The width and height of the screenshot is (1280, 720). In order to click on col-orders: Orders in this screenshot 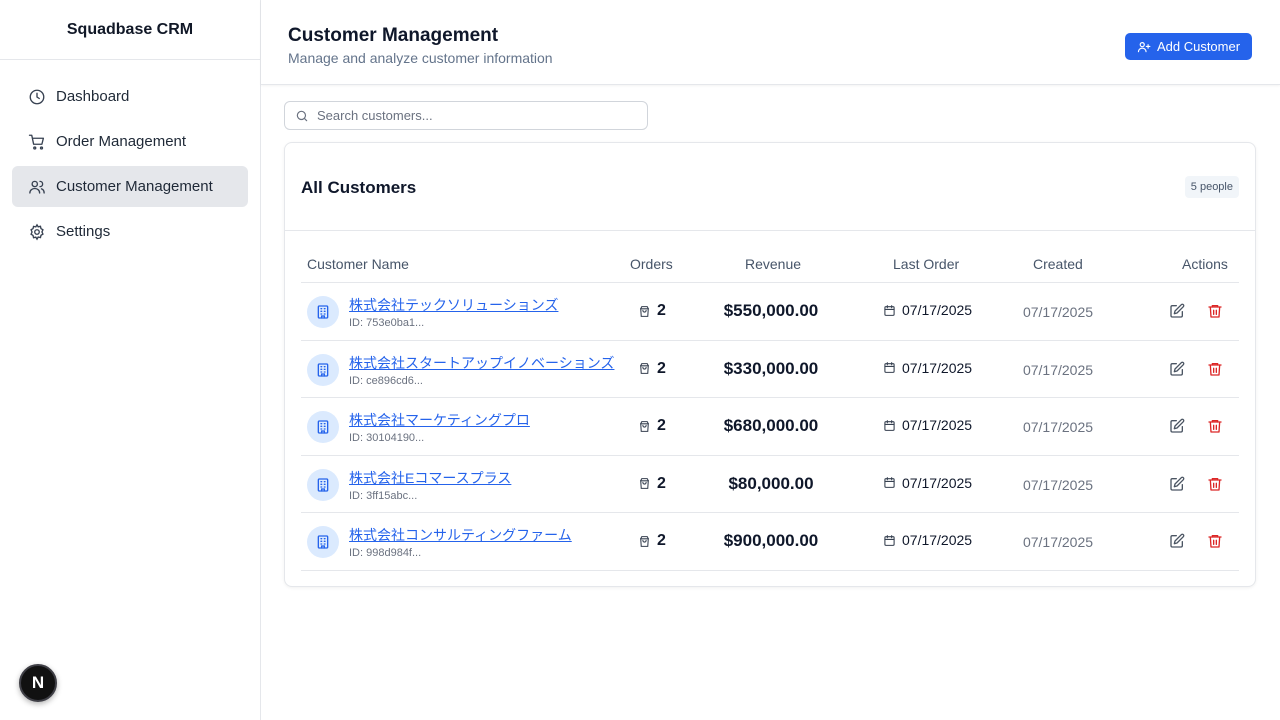, I will do `click(651, 264)`.